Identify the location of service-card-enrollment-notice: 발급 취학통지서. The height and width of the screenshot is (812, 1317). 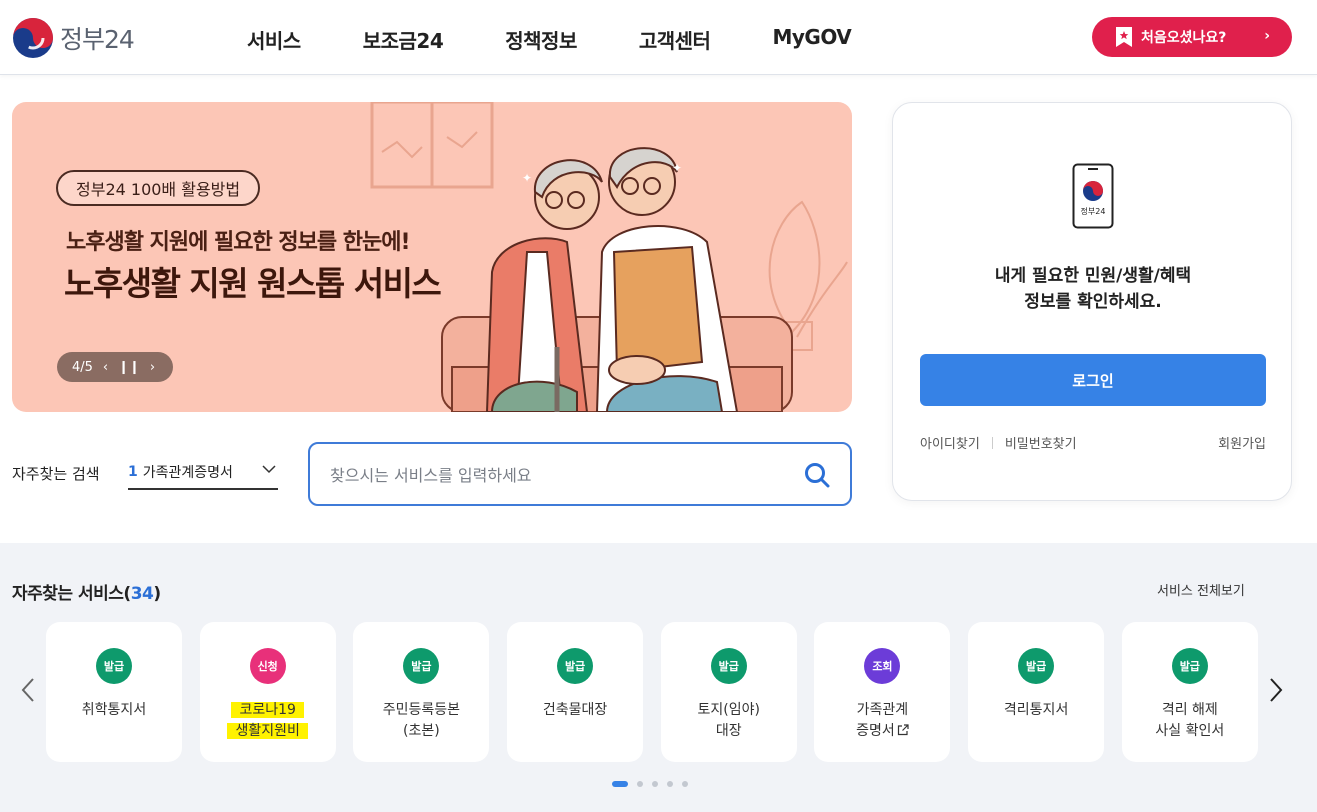
(114, 692).